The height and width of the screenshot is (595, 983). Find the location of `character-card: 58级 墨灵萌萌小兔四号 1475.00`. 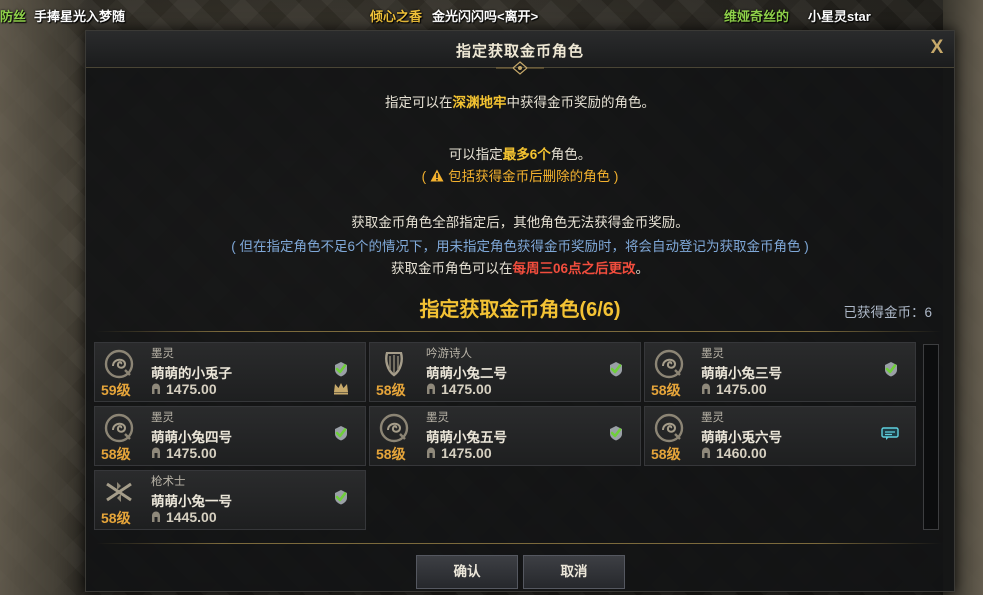

character-card: 58级 墨灵萌萌小兔四号 1475.00 is located at coordinates (230, 436).